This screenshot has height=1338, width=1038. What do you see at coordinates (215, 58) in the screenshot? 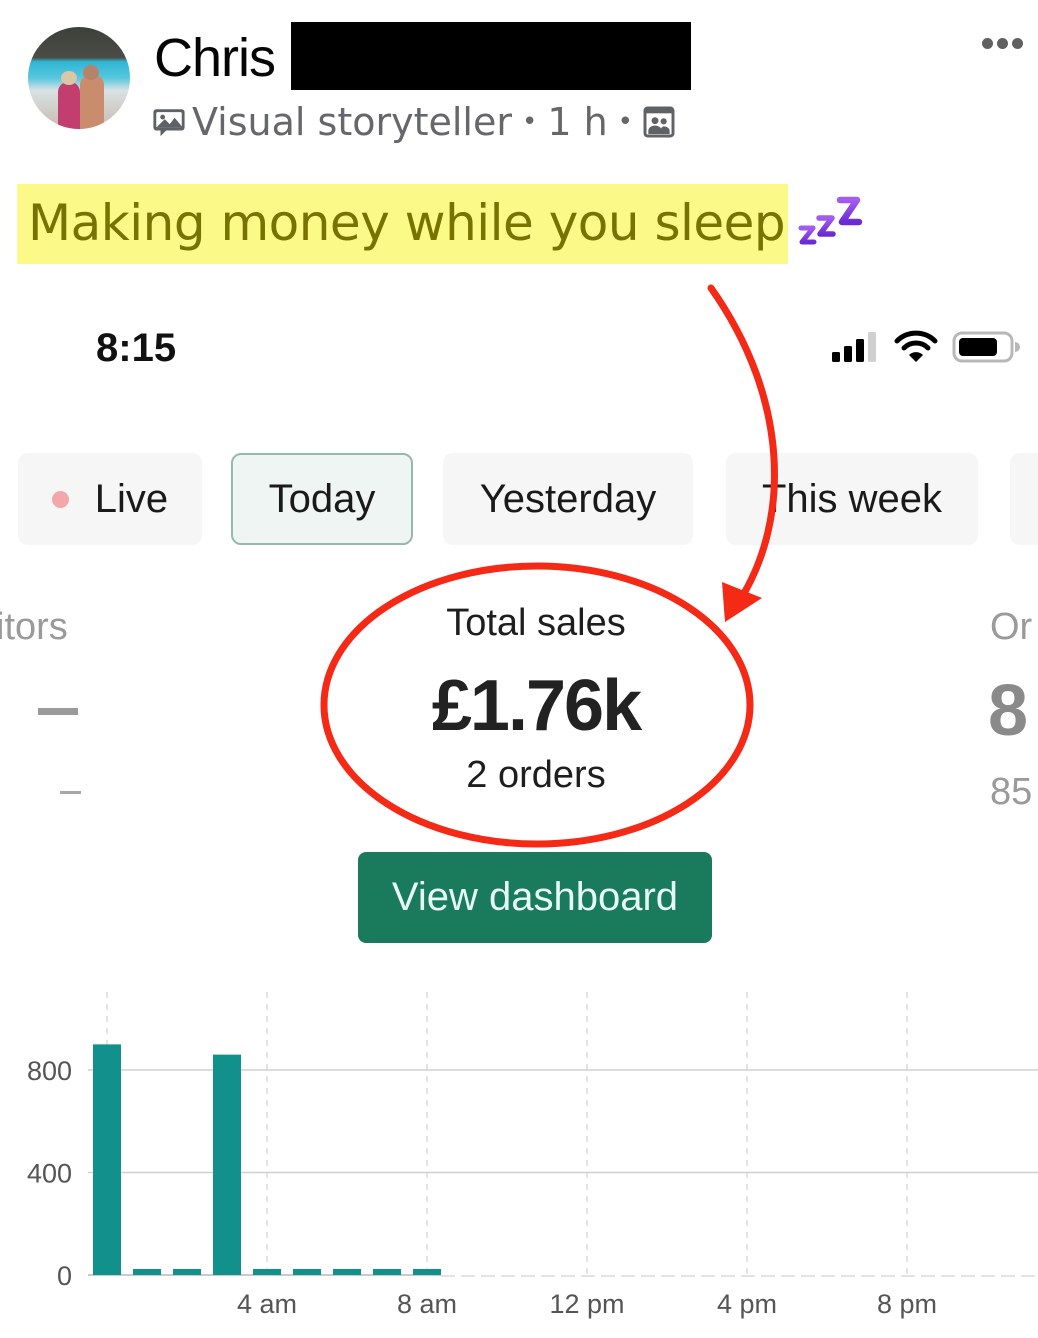
I see `author-name: Chris` at bounding box center [215, 58].